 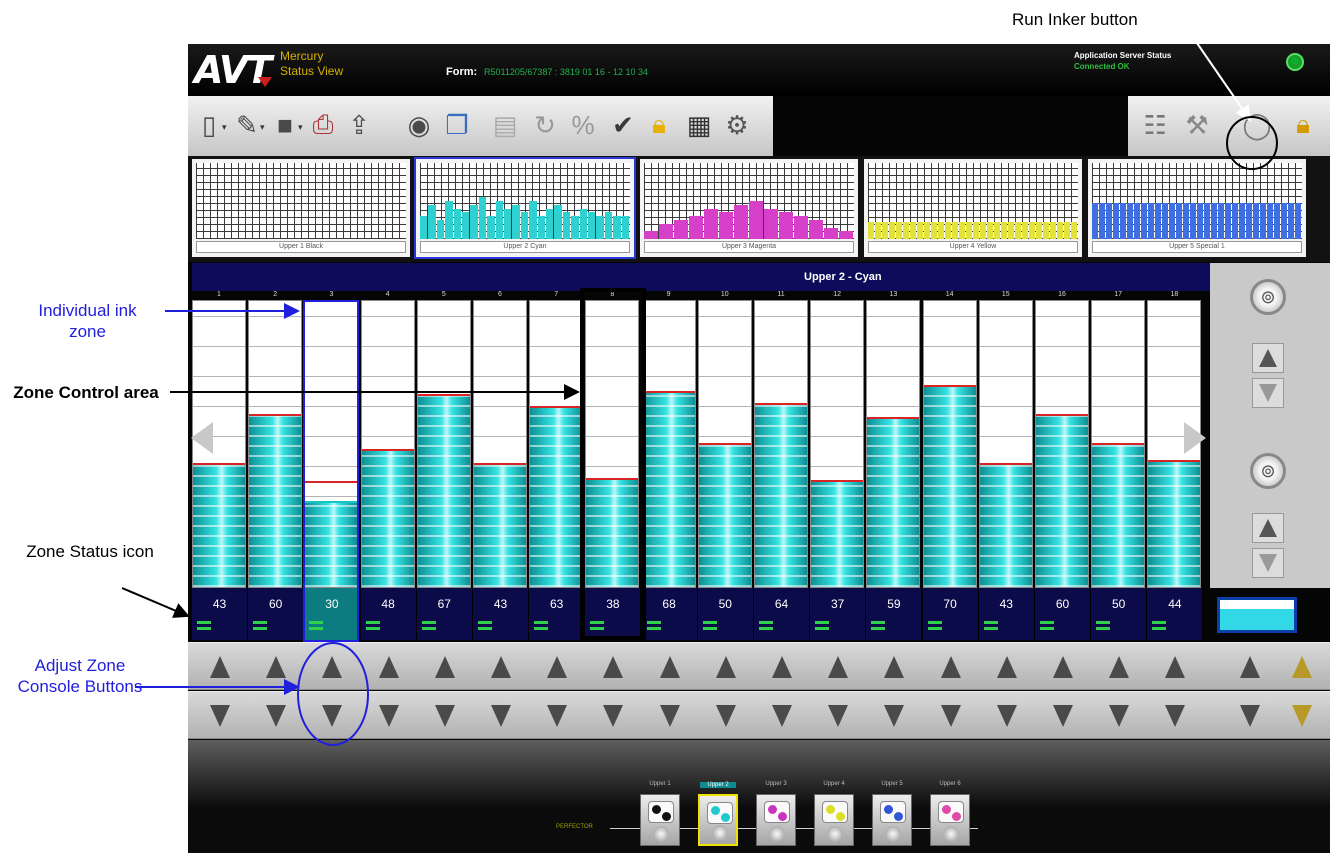 I want to click on ink-level-icon, so click(x=1257, y=615).